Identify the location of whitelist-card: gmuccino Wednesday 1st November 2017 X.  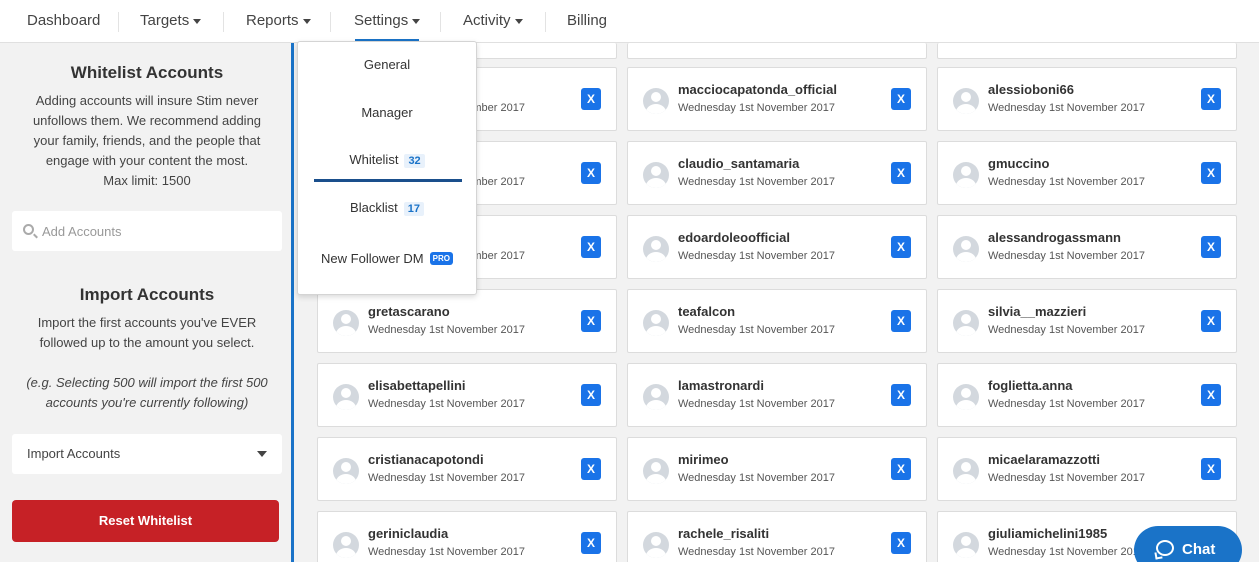
(1087, 173).